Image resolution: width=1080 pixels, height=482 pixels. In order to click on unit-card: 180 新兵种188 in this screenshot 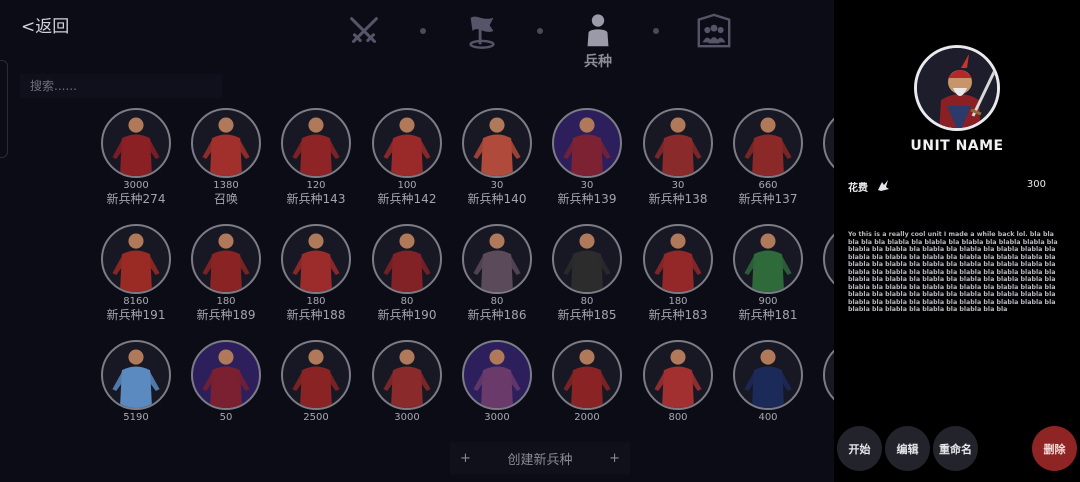, I will do `click(316, 273)`.